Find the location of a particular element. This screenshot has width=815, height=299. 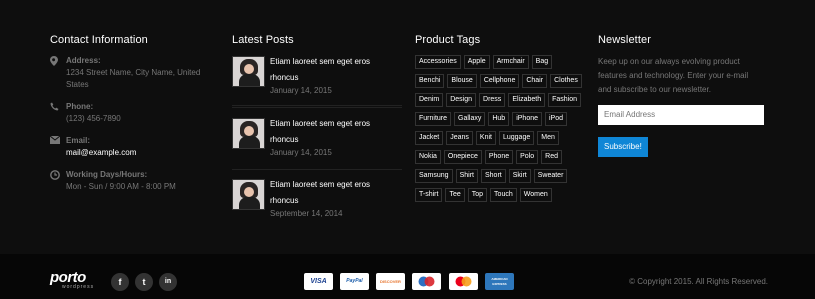

product-tag: Jacket is located at coordinates (429, 138).